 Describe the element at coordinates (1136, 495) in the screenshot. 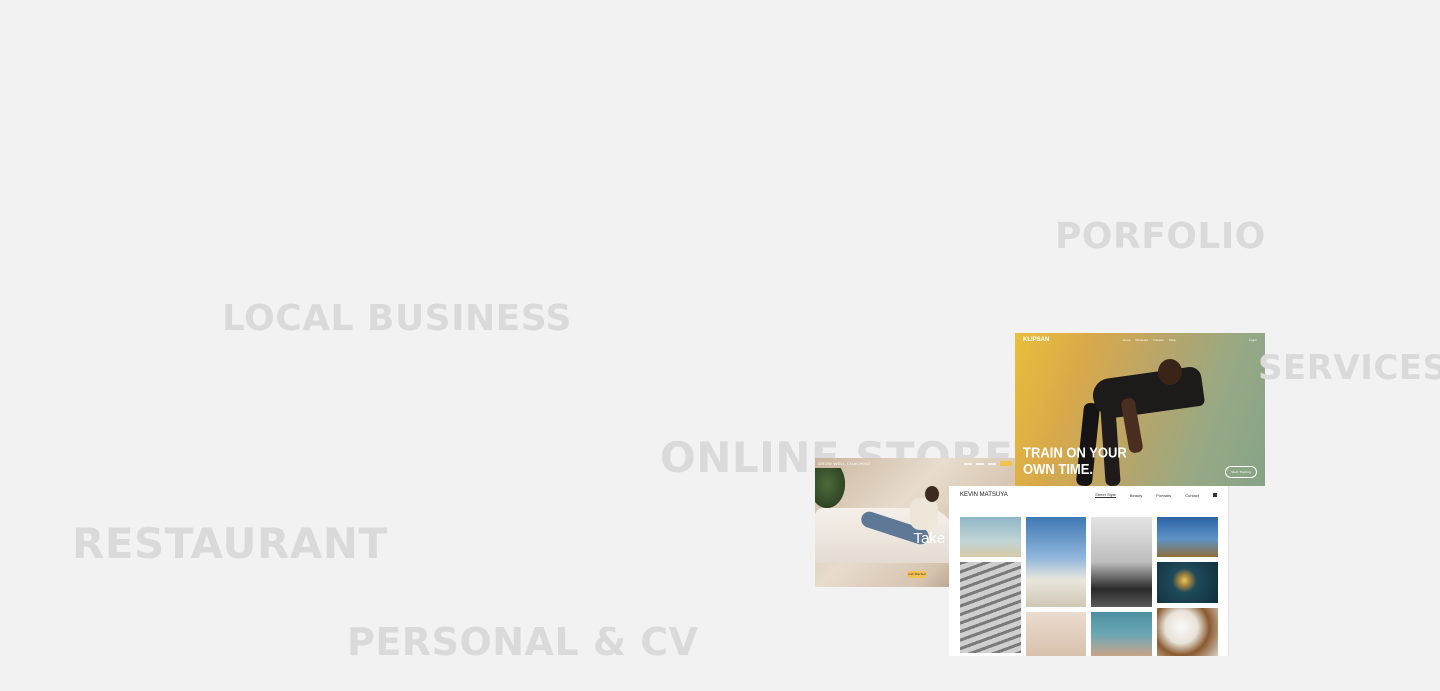

I see `nav-link: Beauty` at that location.